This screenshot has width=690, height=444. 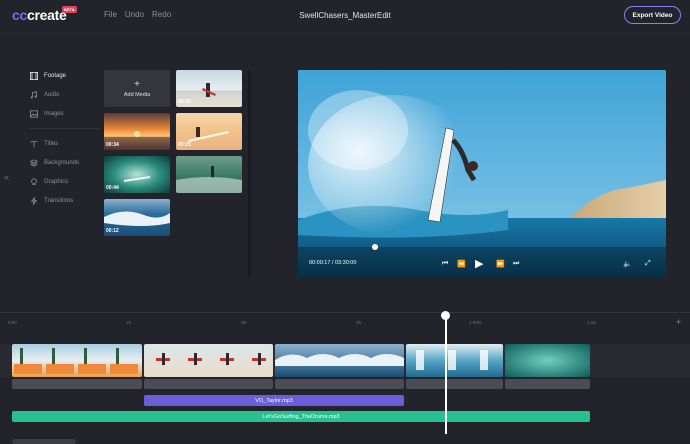 I want to click on sidebar-item-transitions: Transitions, so click(x=66, y=200).